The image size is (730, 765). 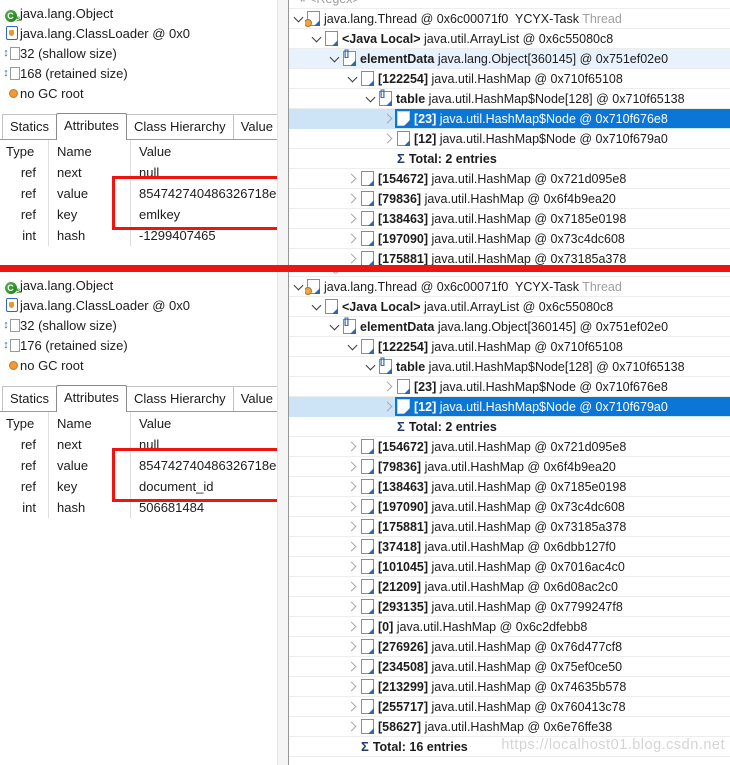 What do you see at coordinates (544, 346) in the screenshot?
I see `tree-row-label: [122254] java.util.HashMap @ 0x710f65108` at bounding box center [544, 346].